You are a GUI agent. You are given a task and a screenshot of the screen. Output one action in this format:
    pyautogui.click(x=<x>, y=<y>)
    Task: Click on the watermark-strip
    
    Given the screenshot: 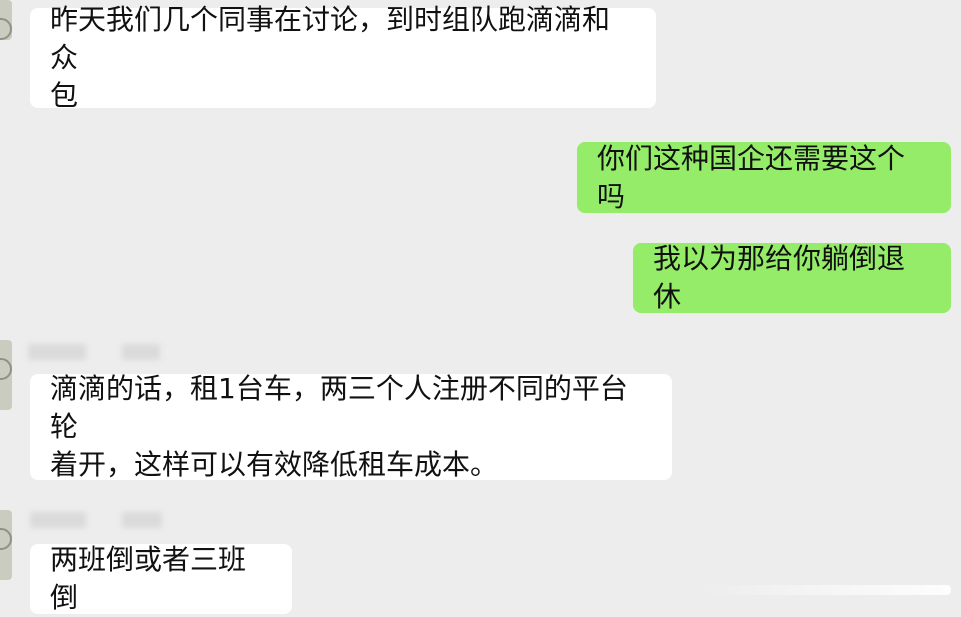 What is the action you would take?
    pyautogui.click(x=827, y=590)
    